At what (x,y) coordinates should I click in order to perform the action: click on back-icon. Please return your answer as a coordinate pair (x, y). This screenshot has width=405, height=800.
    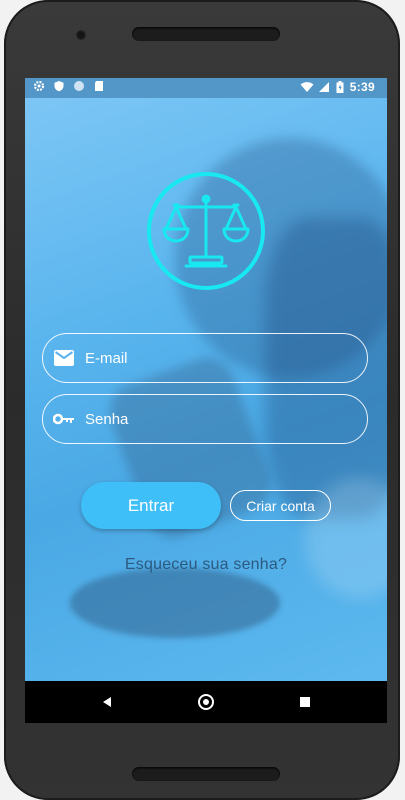
    Looking at the image, I should click on (107, 702).